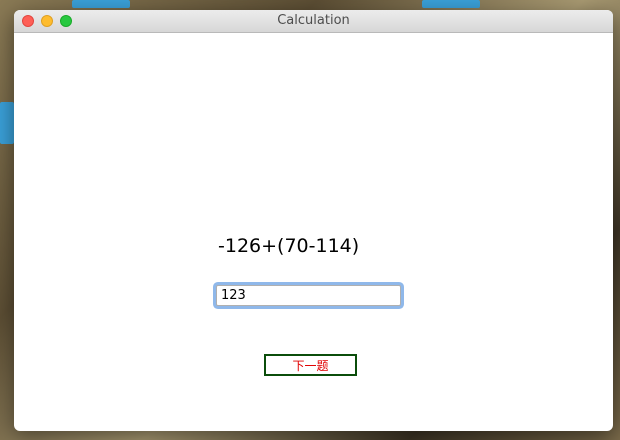 This screenshot has height=440, width=620. I want to click on desktop-icon-top-left, so click(101, 4).